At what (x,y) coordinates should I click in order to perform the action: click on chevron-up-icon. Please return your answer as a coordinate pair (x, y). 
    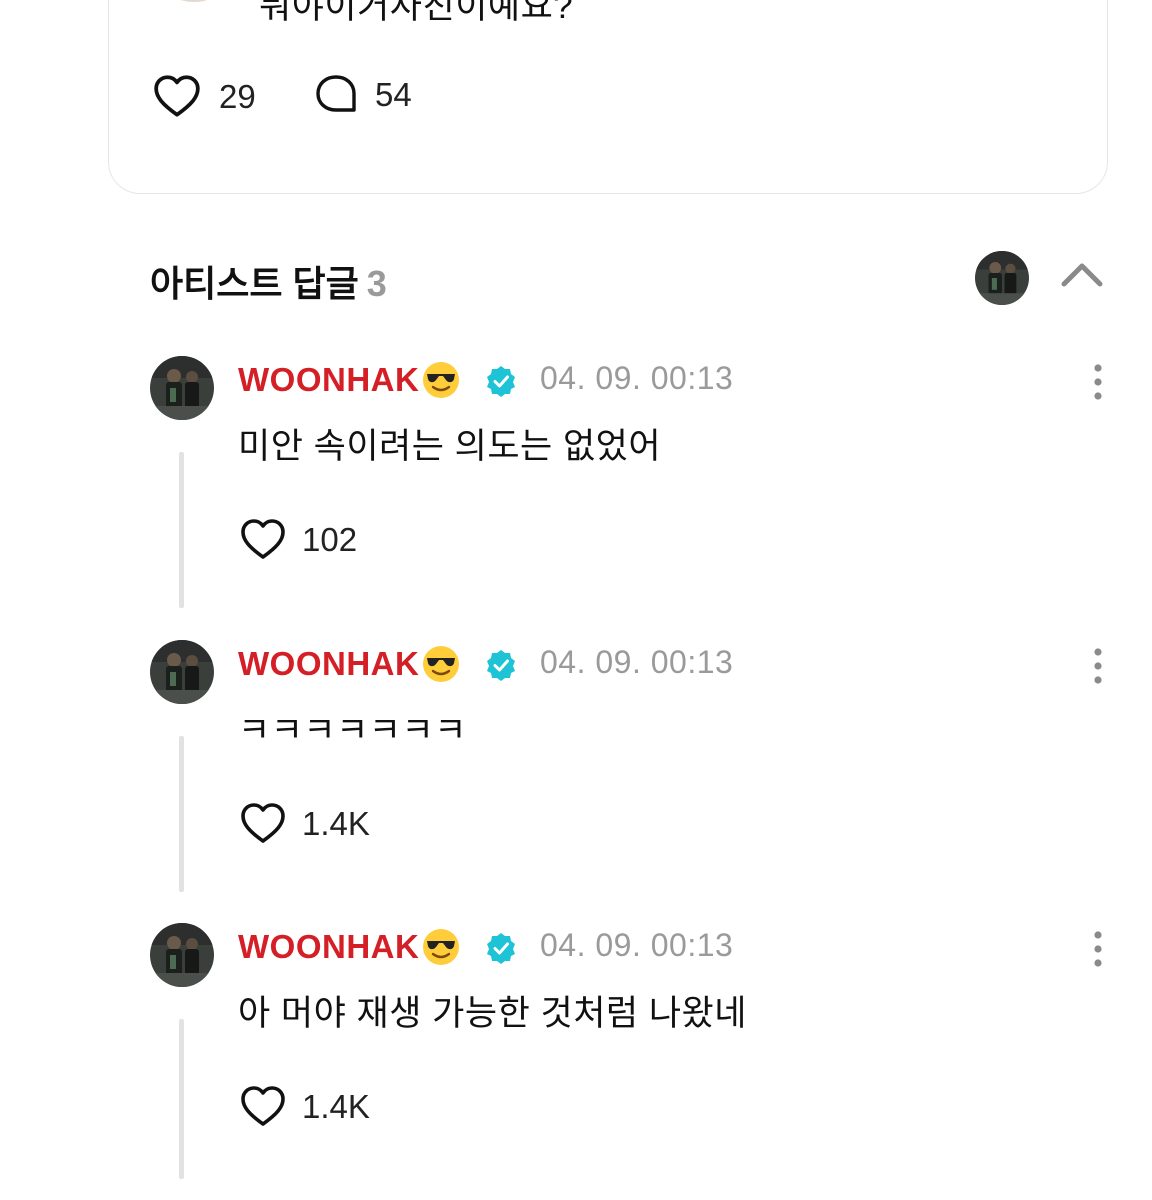
    Looking at the image, I should click on (1082, 274).